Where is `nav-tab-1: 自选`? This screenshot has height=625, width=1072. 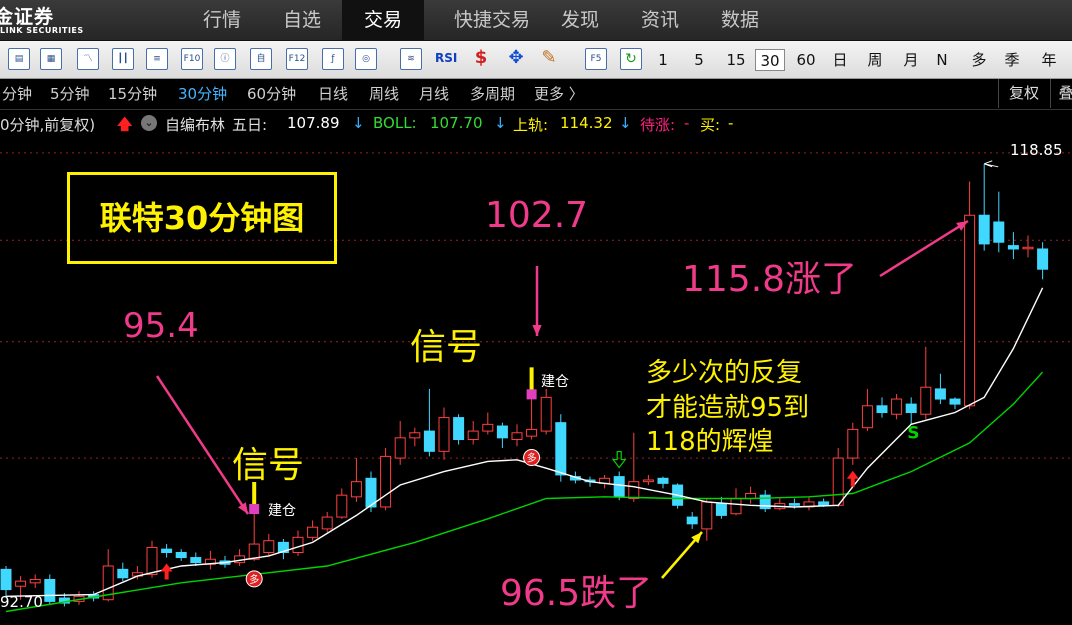 nav-tab-1: 自选 is located at coordinates (302, 20).